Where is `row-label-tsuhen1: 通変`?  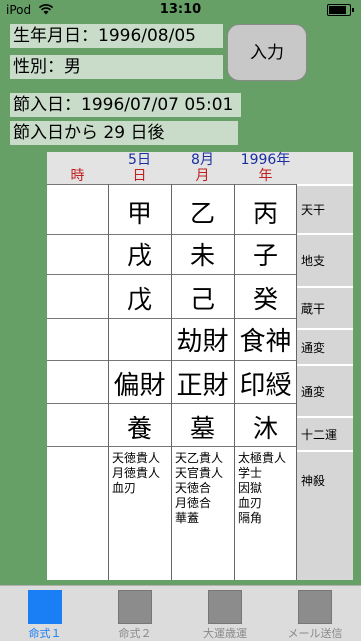
row-label-tsuhen1: 通変 is located at coordinates (325, 347).